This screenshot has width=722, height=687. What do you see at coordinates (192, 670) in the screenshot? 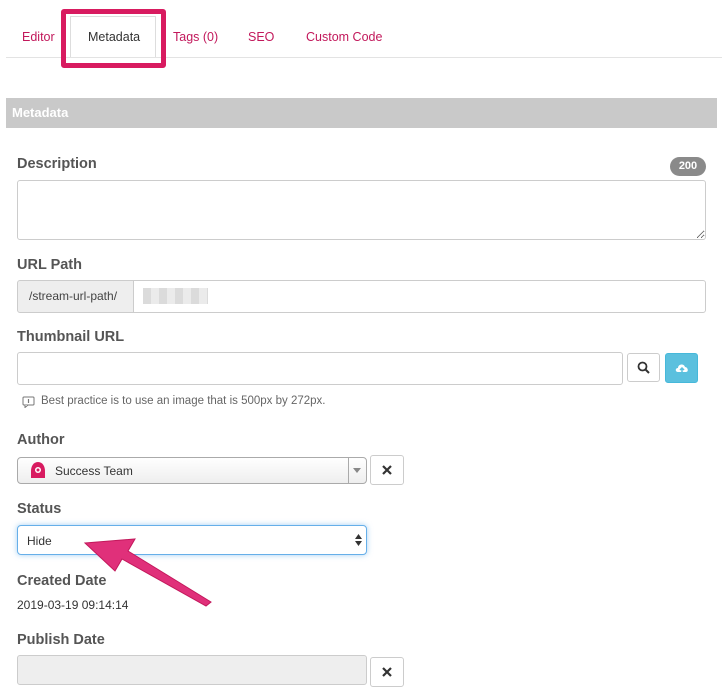
I see `publish-date-input` at bounding box center [192, 670].